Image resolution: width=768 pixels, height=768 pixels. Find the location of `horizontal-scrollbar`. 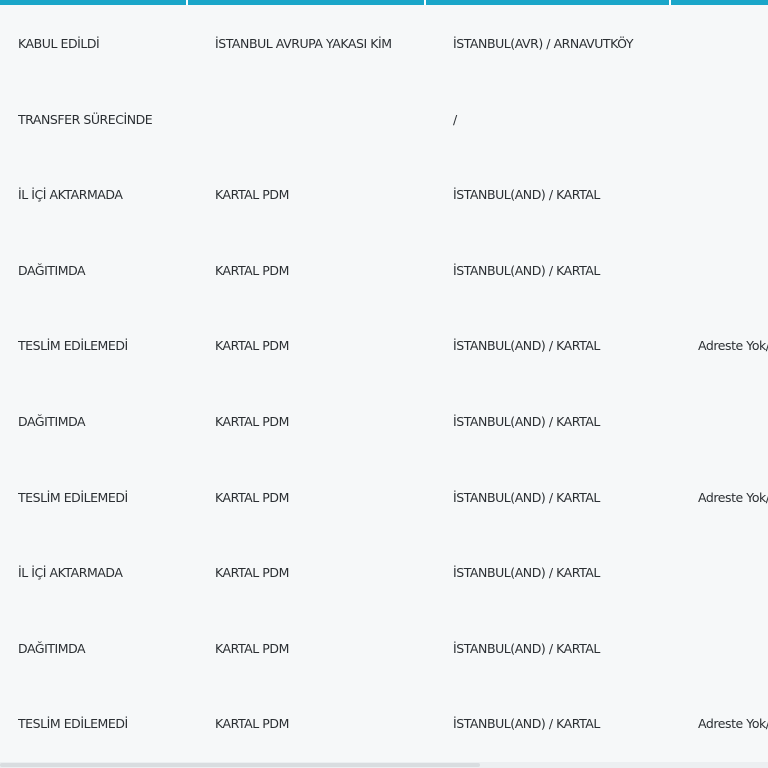

horizontal-scrollbar is located at coordinates (384, 765).